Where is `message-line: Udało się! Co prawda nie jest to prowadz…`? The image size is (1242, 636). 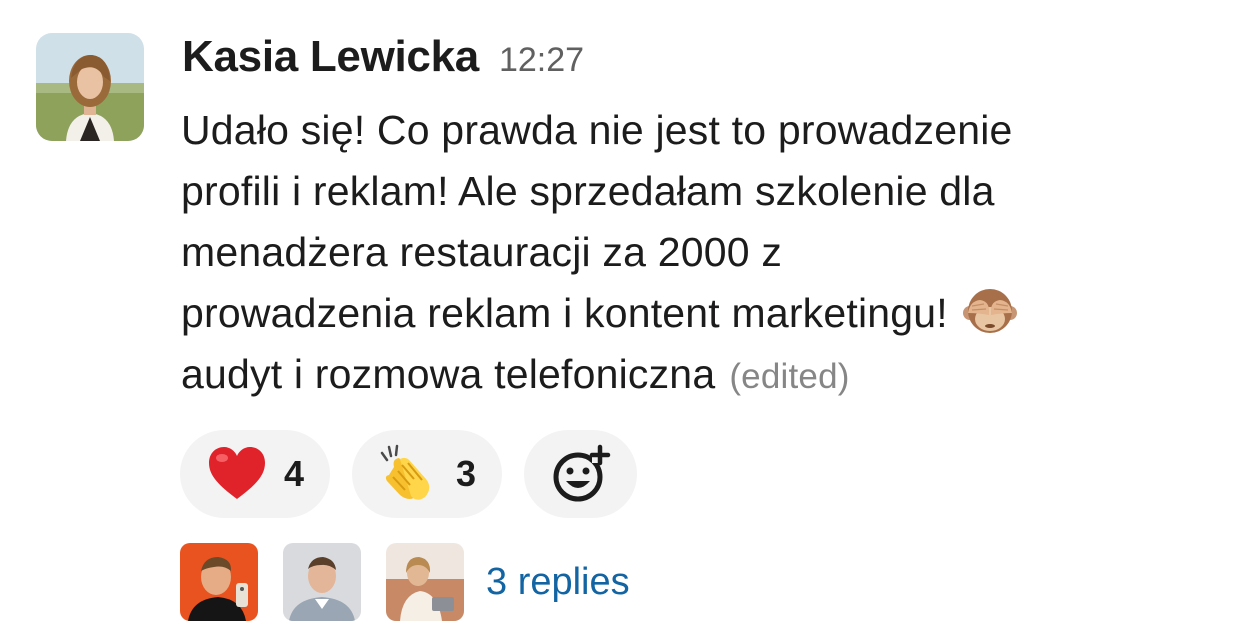
message-line: Udało się! Co prawda nie jest to prowadz… is located at coordinates (597, 130).